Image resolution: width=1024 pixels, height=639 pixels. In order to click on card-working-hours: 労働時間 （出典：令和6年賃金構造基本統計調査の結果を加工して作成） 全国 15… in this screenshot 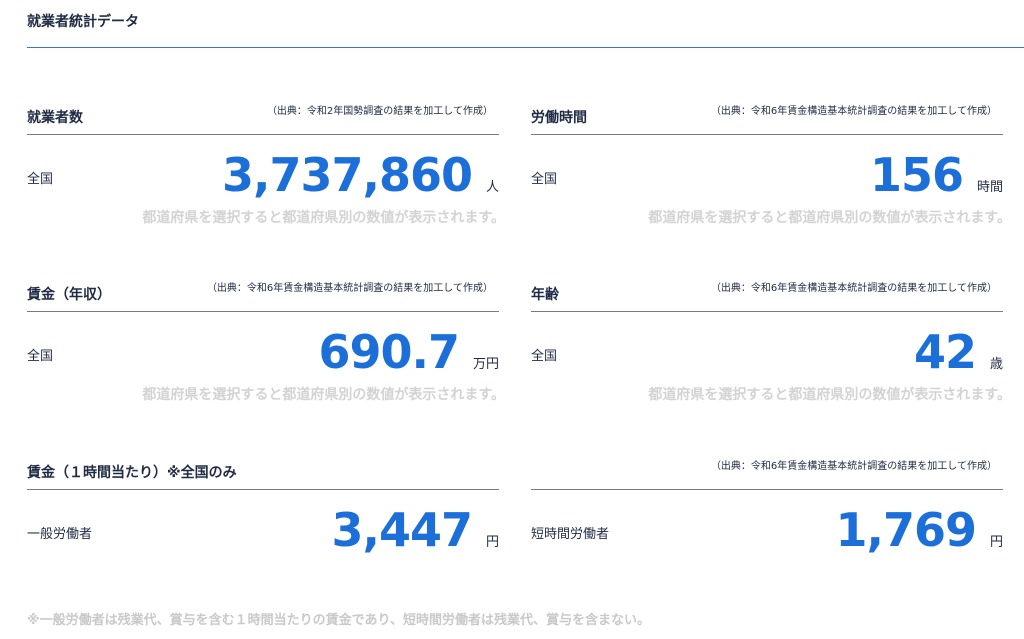, I will do `click(771, 166)`.